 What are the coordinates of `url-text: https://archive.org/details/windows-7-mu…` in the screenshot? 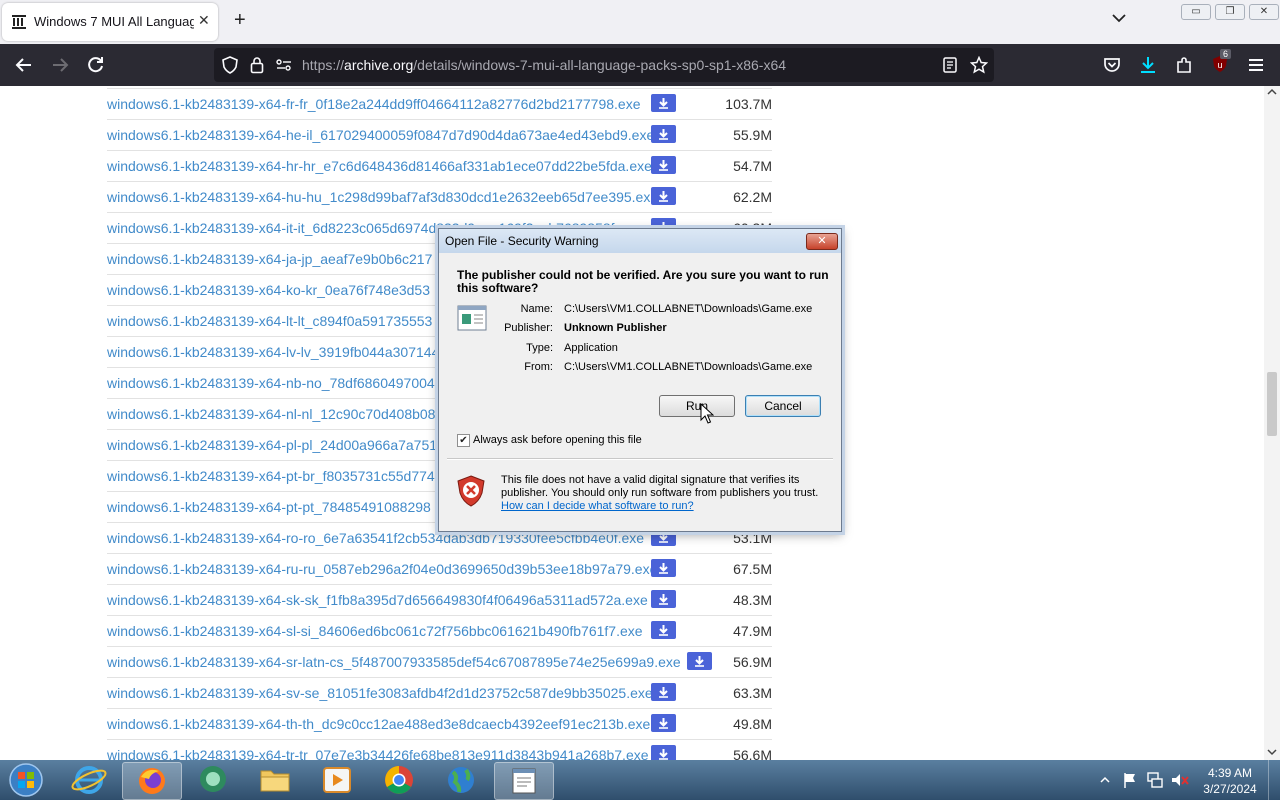 It's located at (544, 65).